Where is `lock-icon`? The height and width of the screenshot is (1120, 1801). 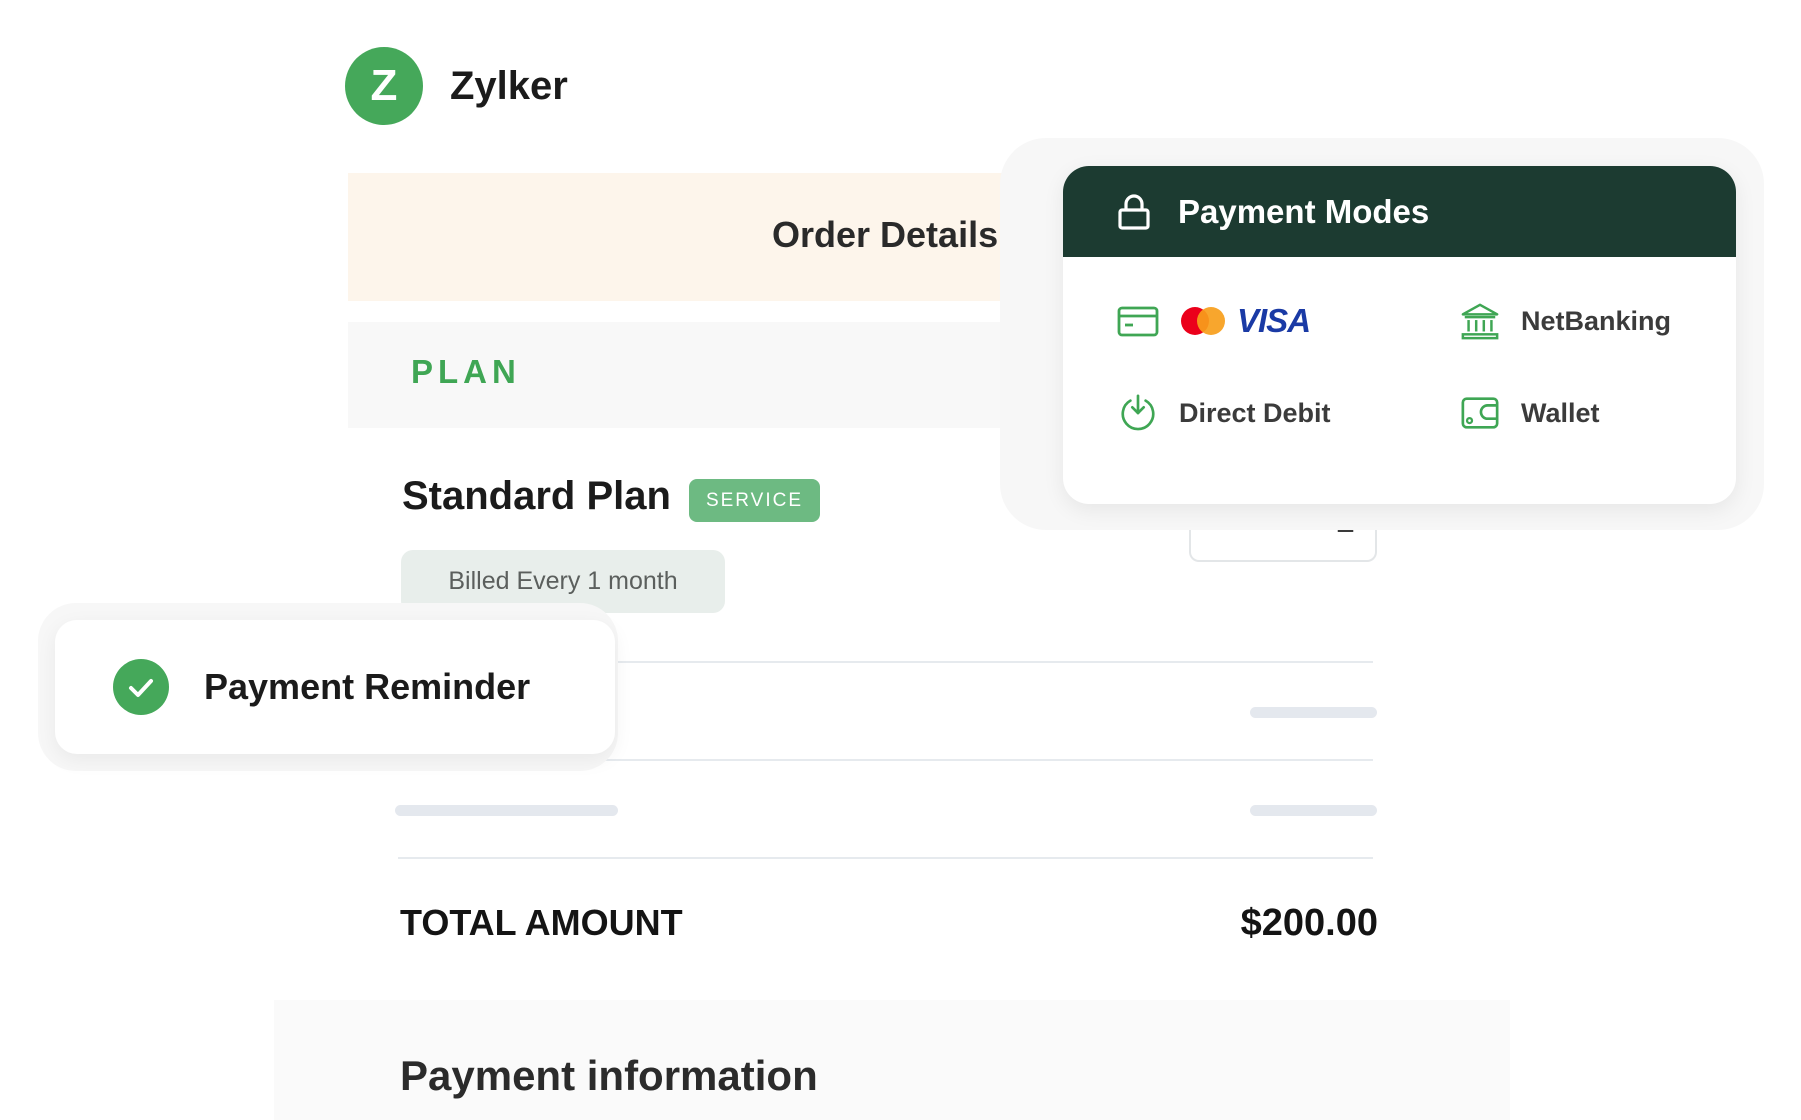
lock-icon is located at coordinates (1134, 211).